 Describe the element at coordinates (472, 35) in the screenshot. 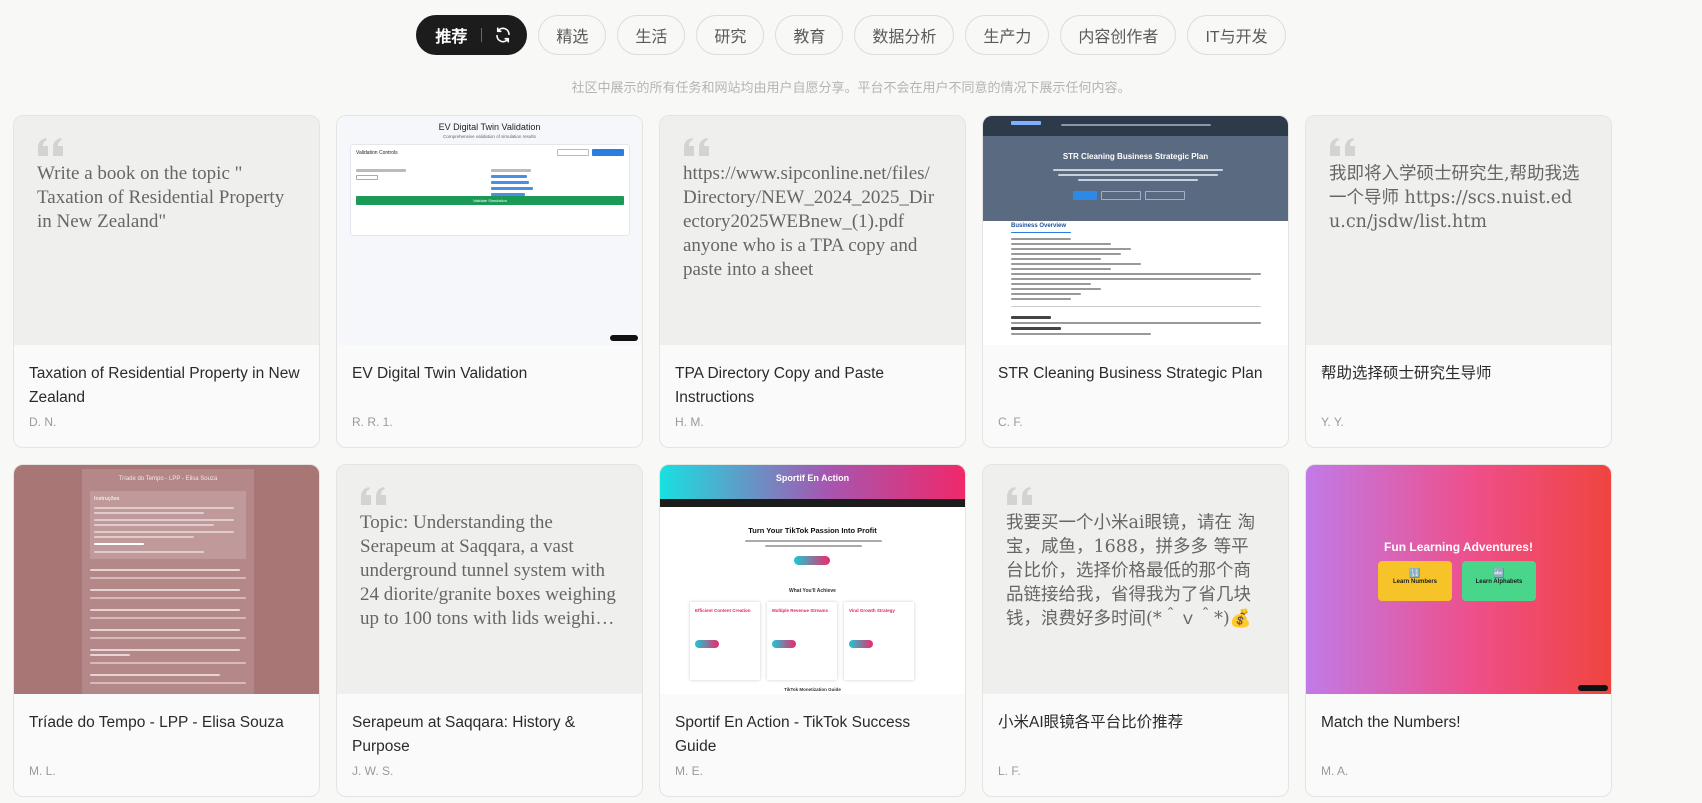

I see `tab-recommended: 推荐` at that location.